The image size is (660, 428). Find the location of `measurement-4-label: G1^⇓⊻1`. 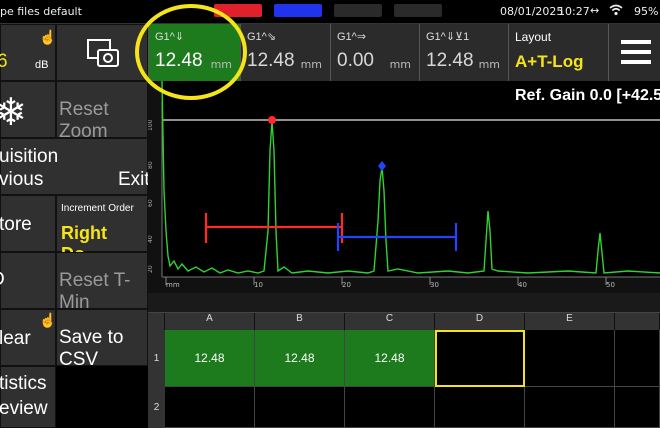

measurement-4-label: G1^⇓⊻1 is located at coordinates (448, 37).